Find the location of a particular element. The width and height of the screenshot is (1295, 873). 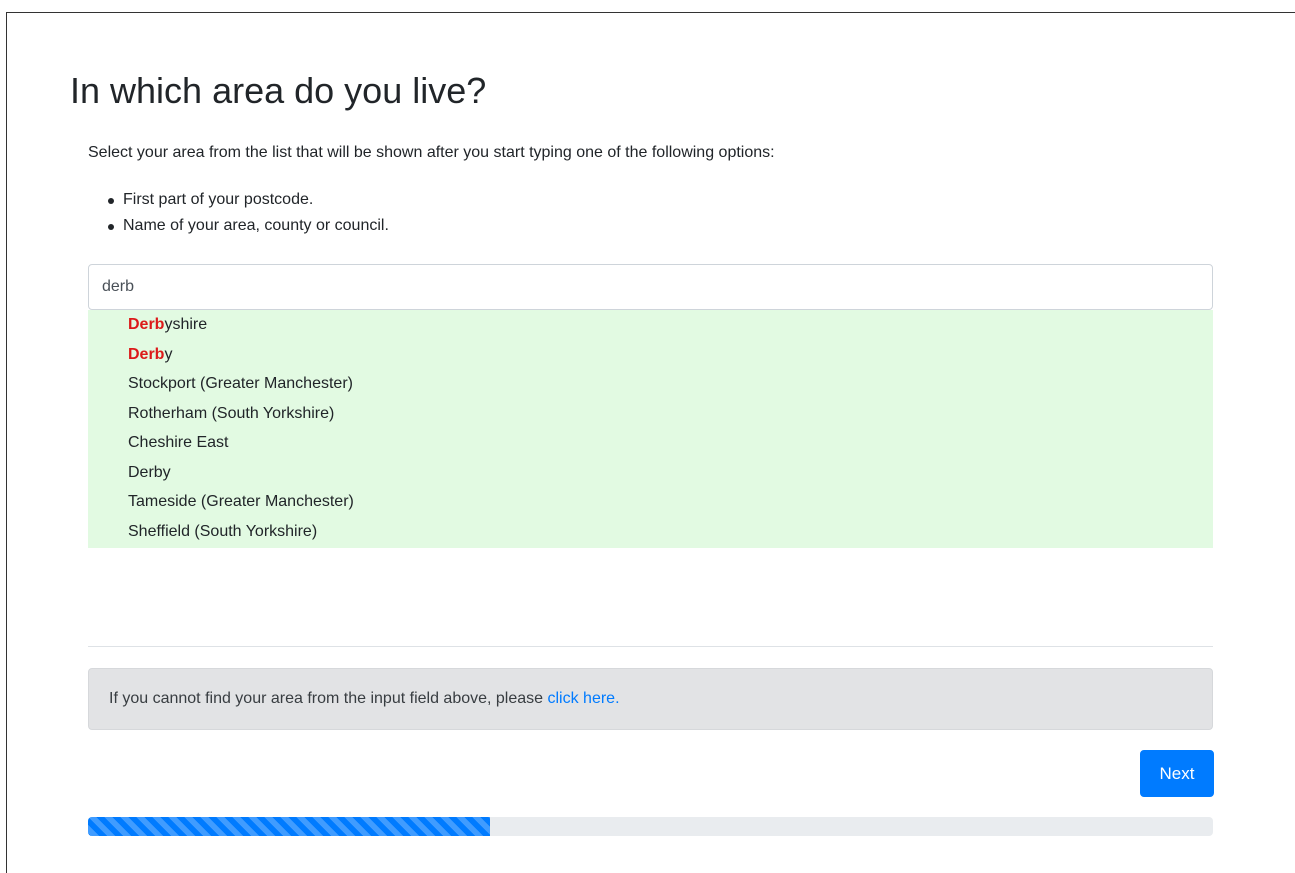

suggestion-item: Sheffield (South Yorkshire) is located at coordinates (650, 535).